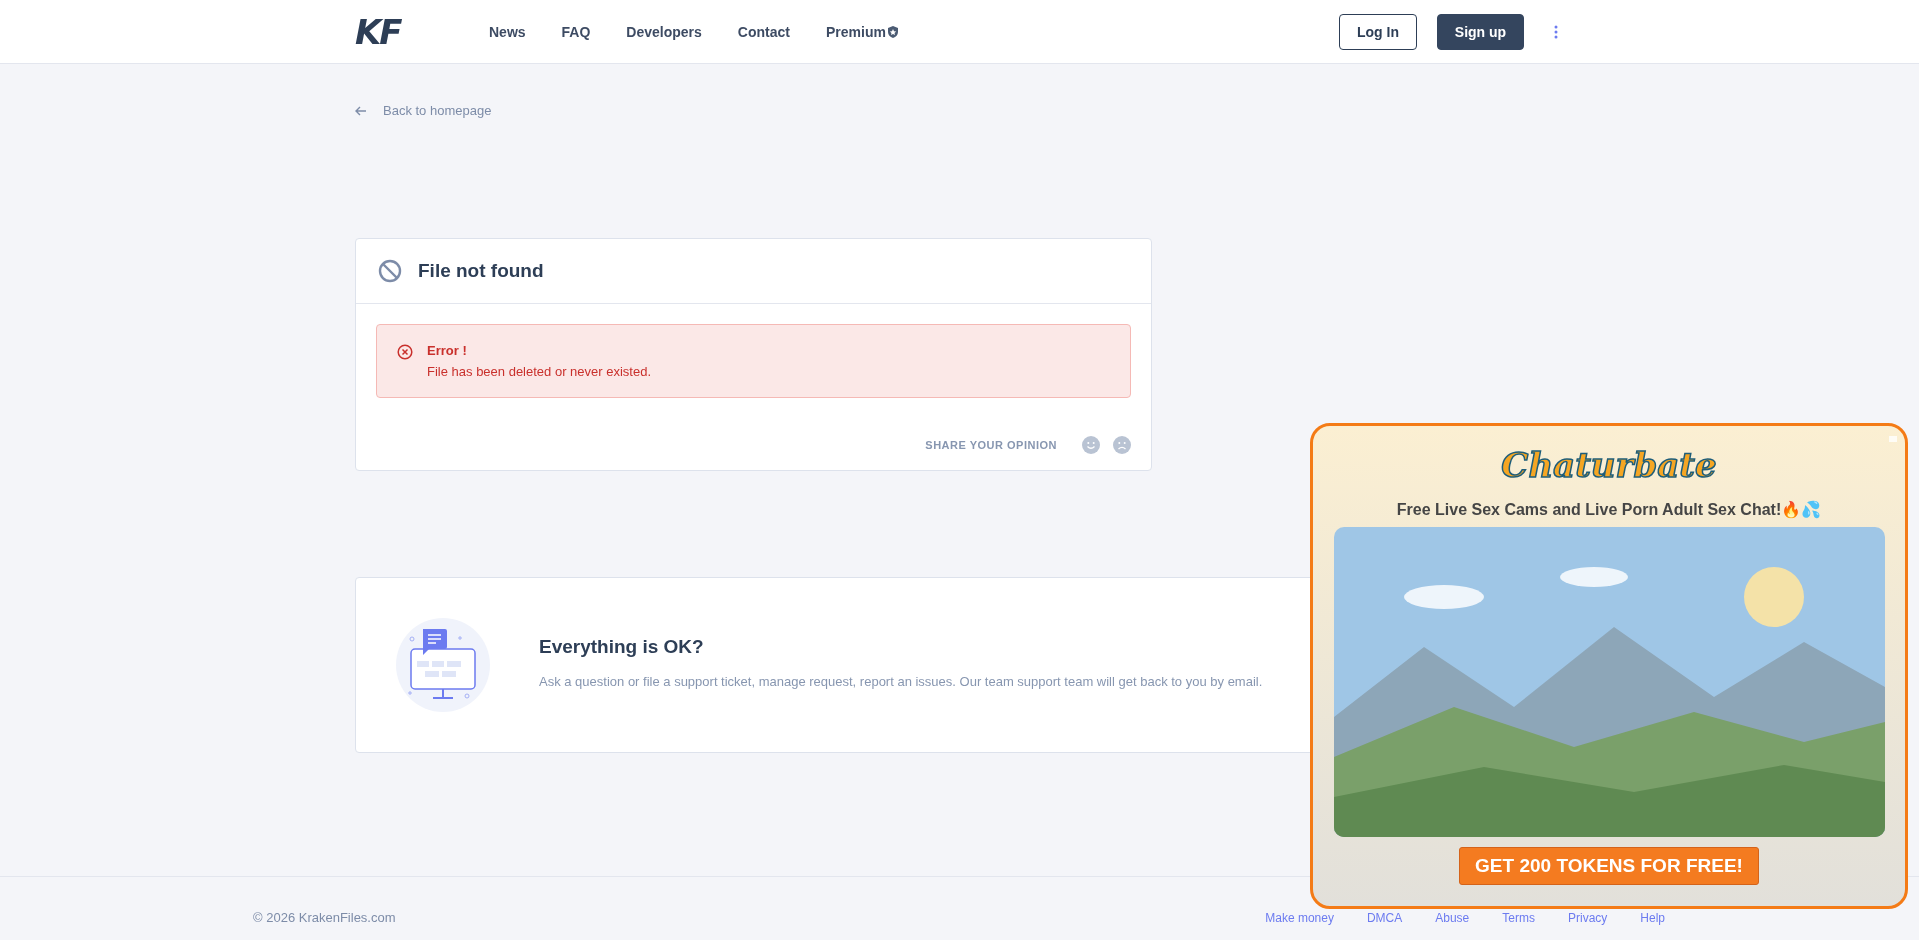  I want to click on more-menu-icon, so click(1556, 31).